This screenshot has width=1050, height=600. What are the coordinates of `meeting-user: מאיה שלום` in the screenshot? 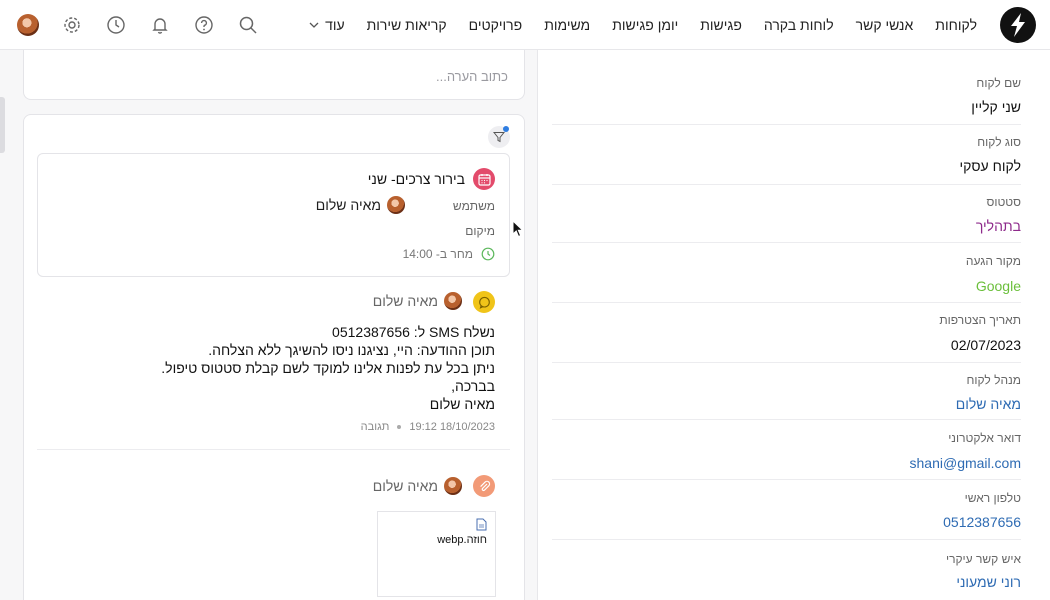 It's located at (360, 205).